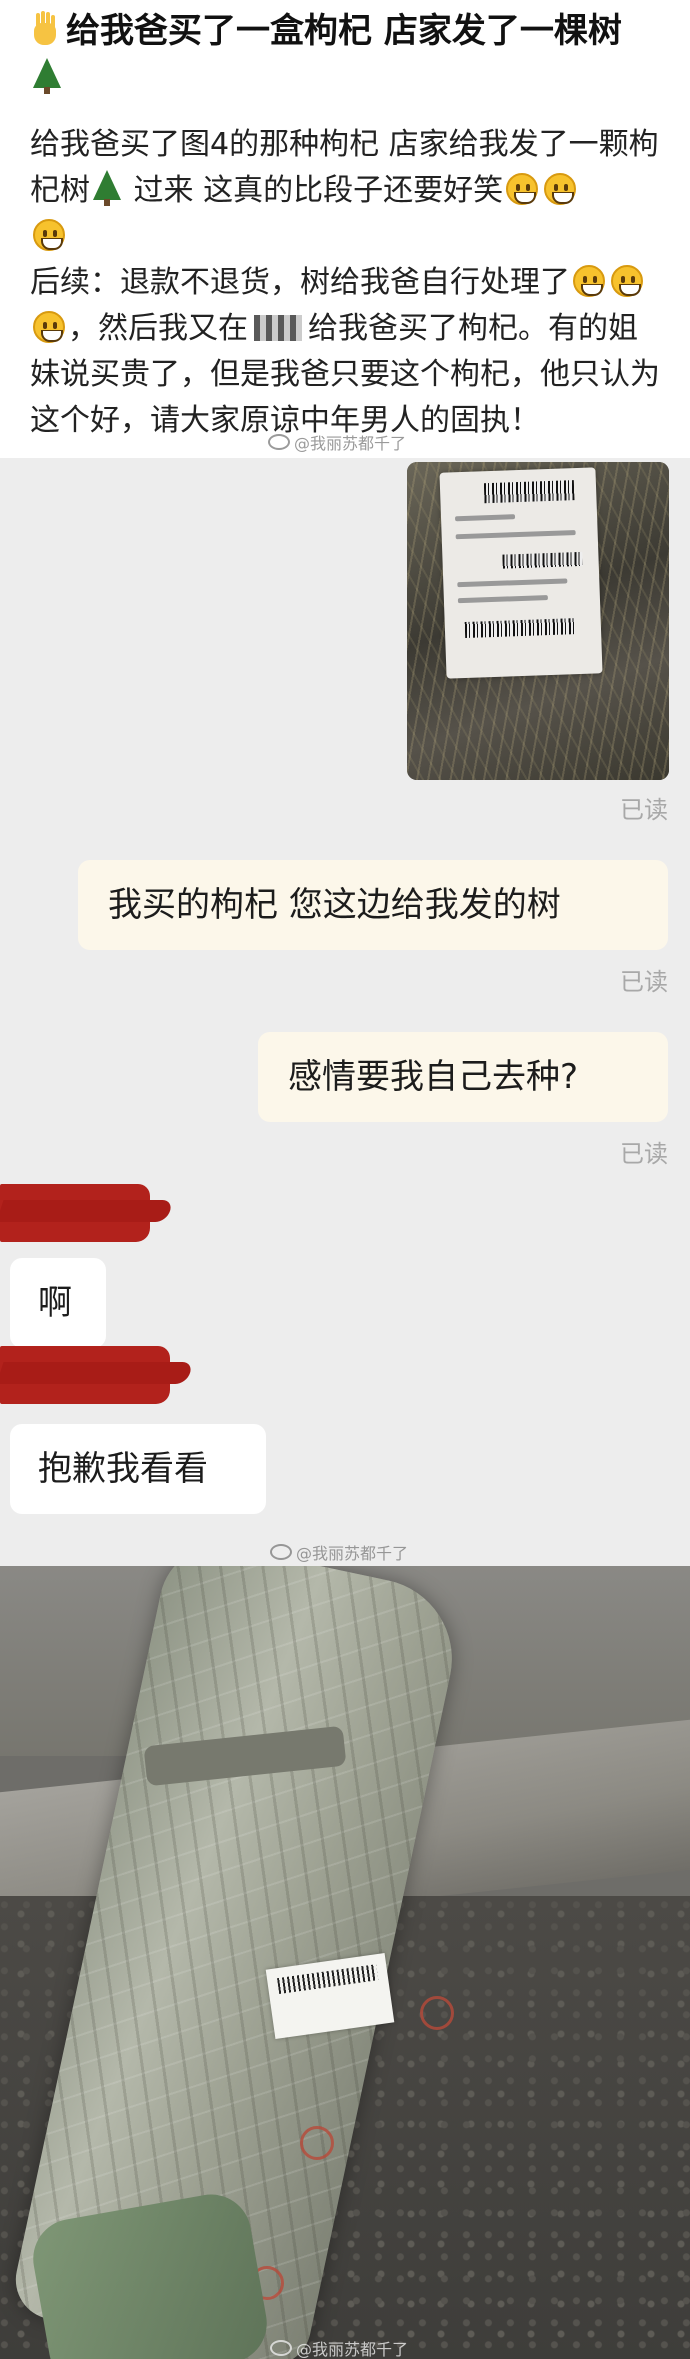 Image resolution: width=690 pixels, height=2359 pixels. Describe the element at coordinates (278, 328) in the screenshot. I see `censored-app-name` at that location.